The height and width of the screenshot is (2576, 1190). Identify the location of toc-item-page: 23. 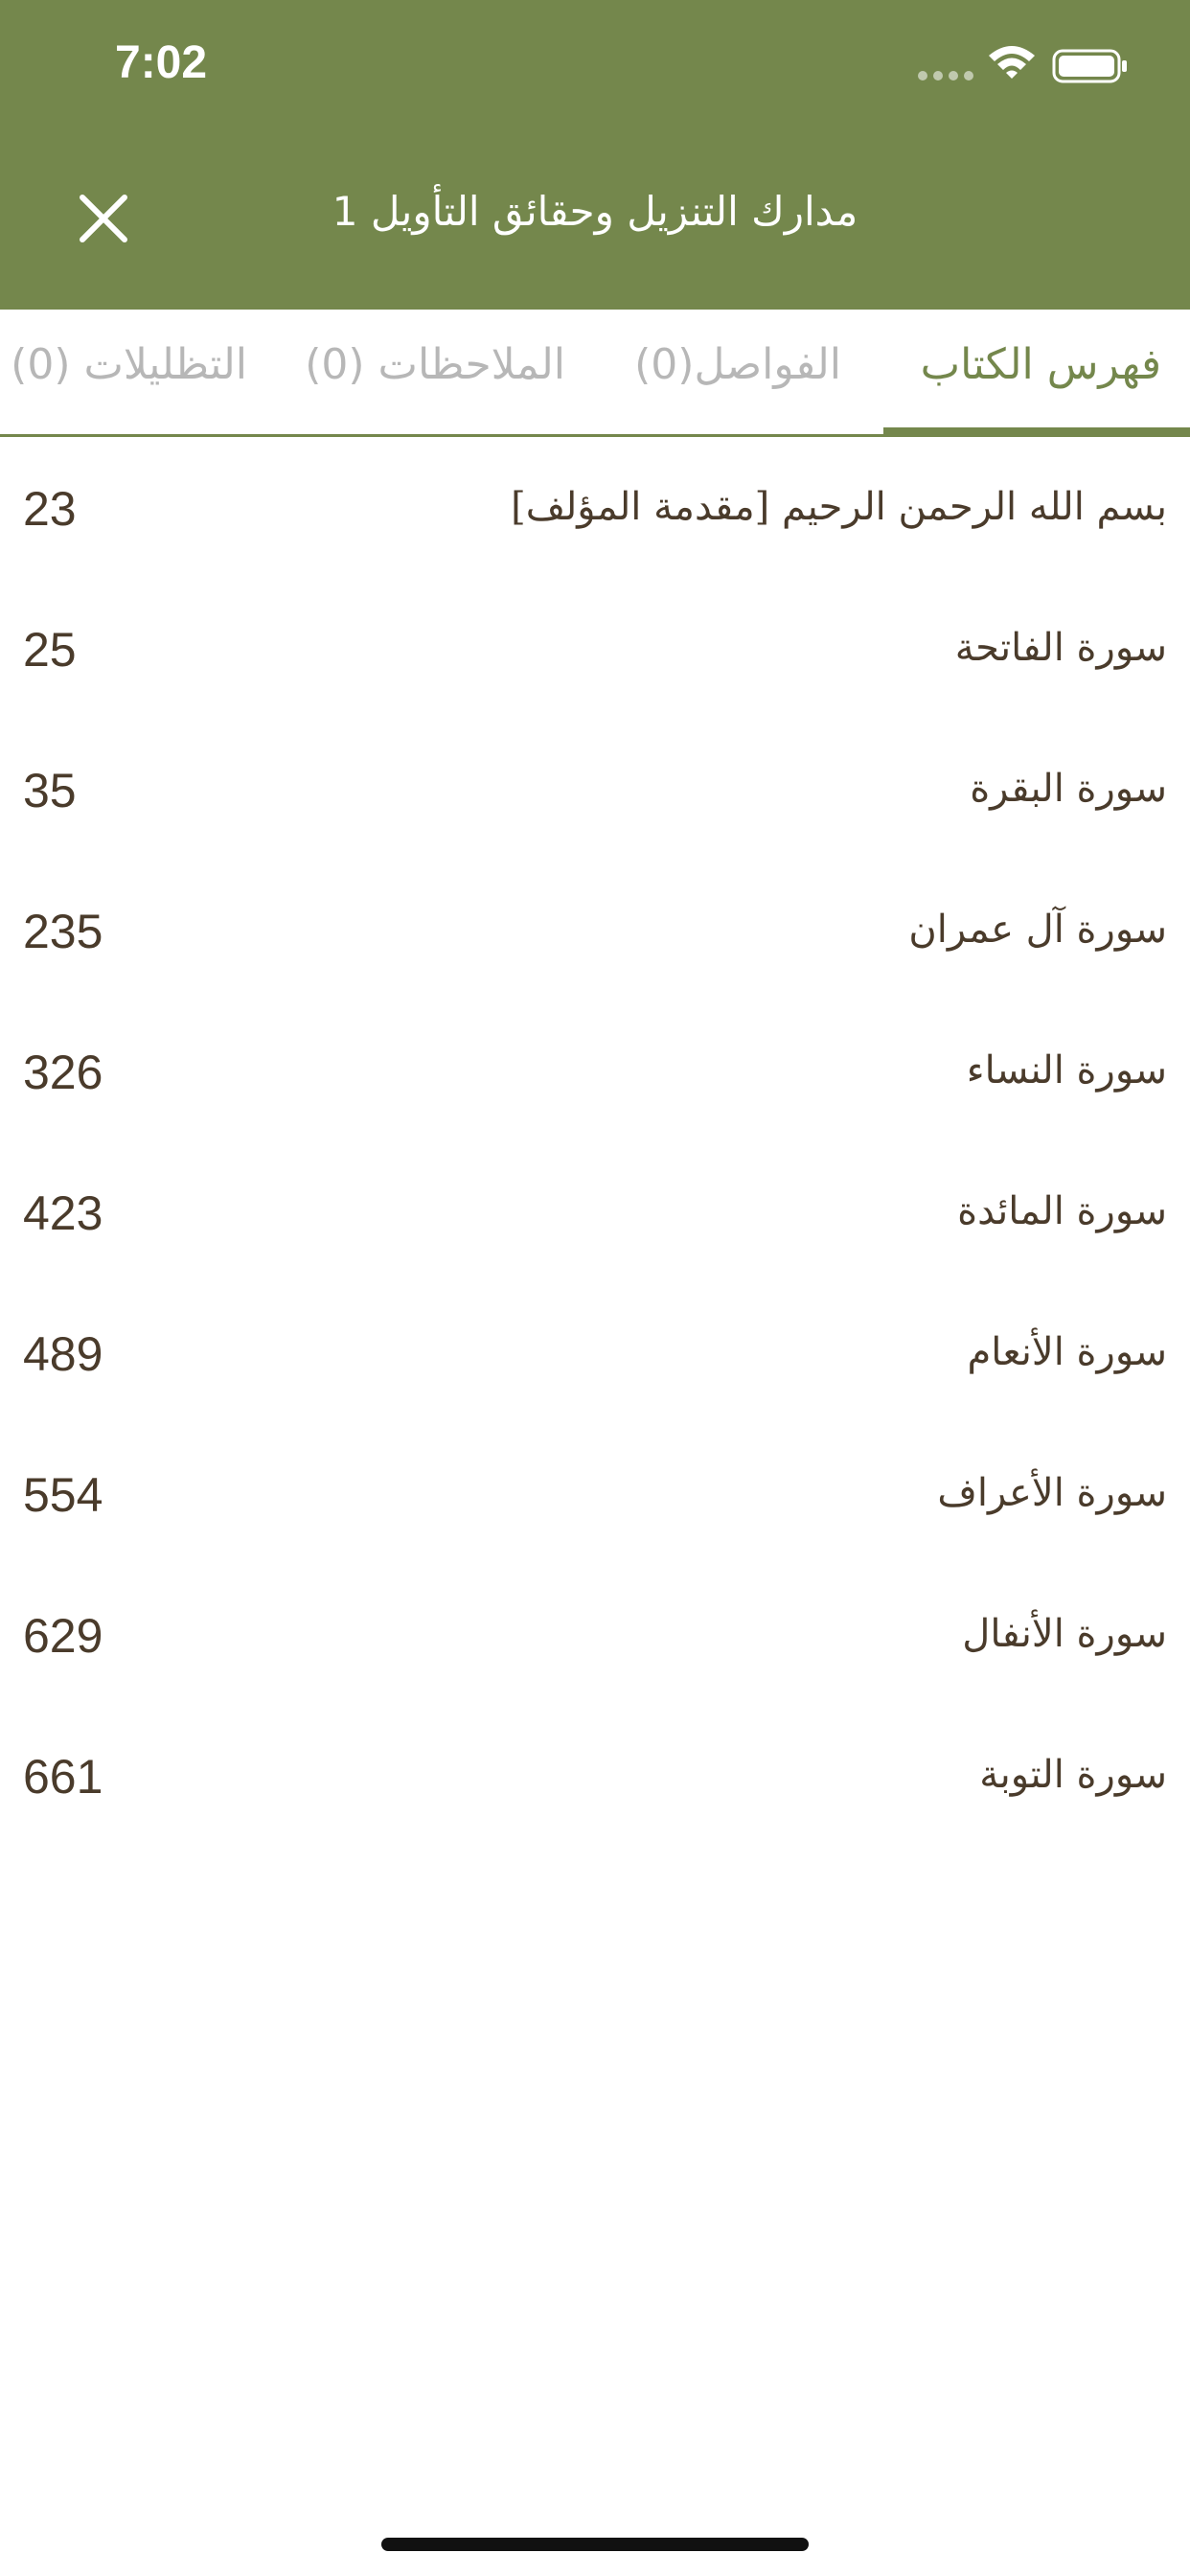
(50, 509).